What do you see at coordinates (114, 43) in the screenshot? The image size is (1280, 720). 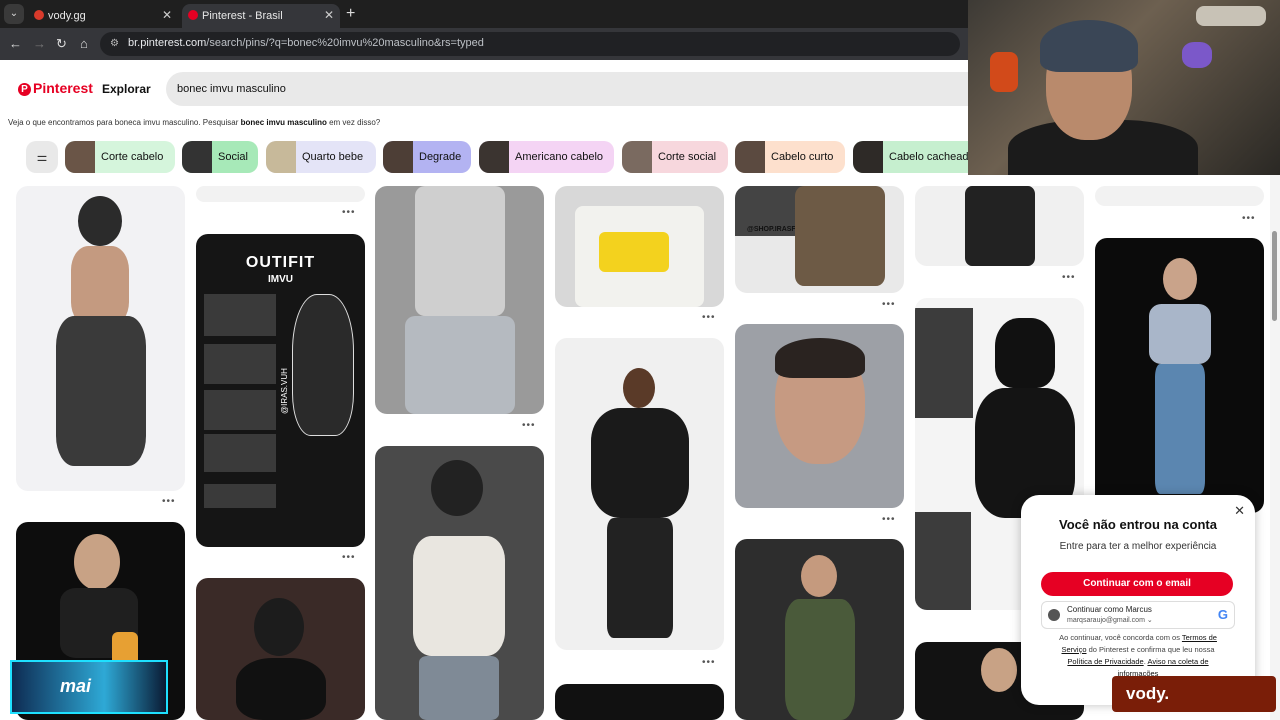 I see `site-info-icon: ⚙` at bounding box center [114, 43].